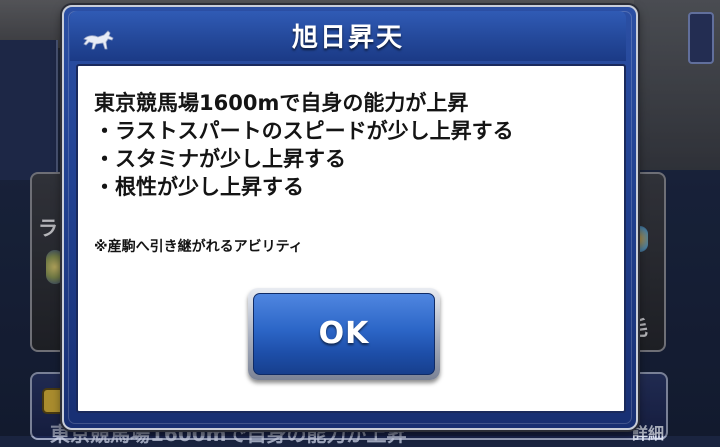  What do you see at coordinates (304, 131) in the screenshot?
I see `description-line: ・ラストスパートのスピードが少し上昇する` at bounding box center [304, 131].